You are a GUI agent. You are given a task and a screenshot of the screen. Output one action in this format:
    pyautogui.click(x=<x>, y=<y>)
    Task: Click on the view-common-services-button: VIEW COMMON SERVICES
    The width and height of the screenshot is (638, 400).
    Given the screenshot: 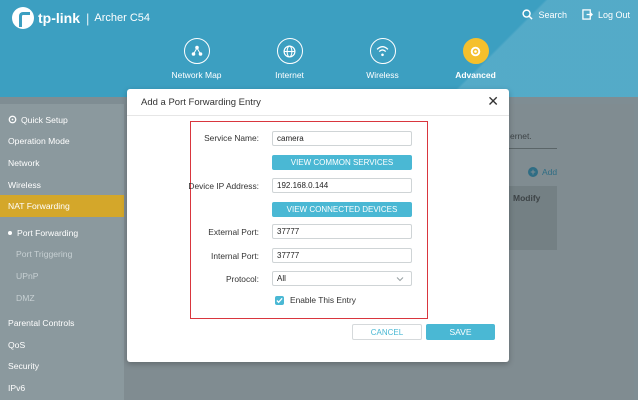 What is the action you would take?
    pyautogui.click(x=342, y=162)
    